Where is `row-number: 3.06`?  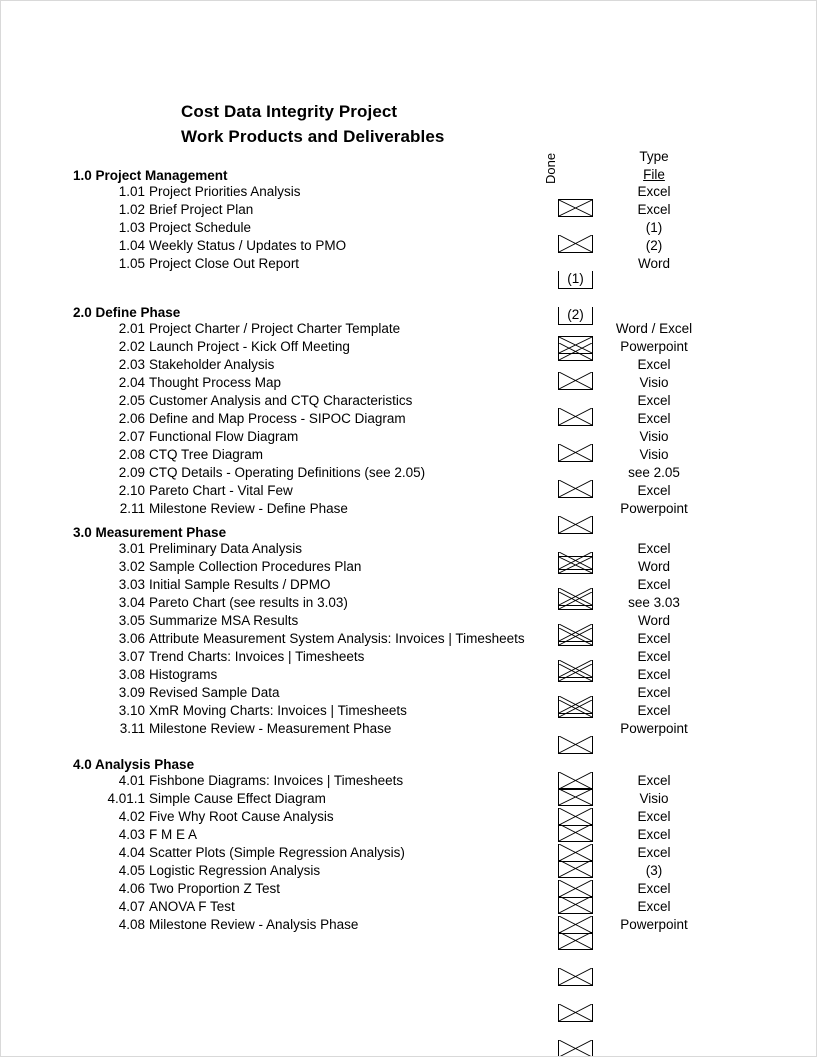
row-number: 3.06 is located at coordinates (131, 638).